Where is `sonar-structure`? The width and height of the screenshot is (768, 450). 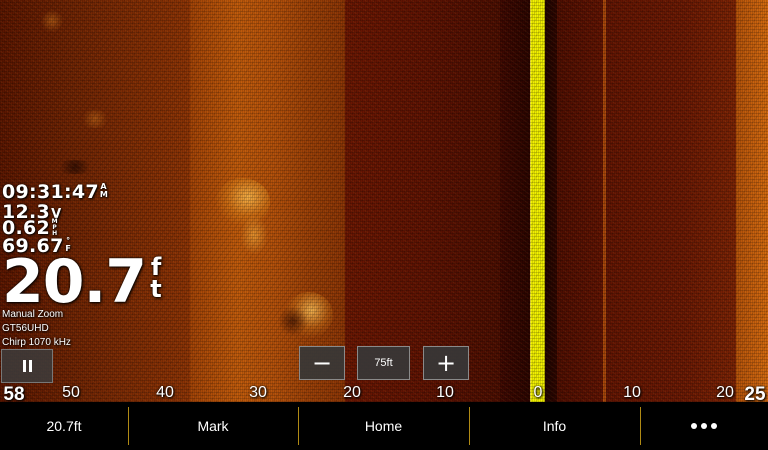 sonar-structure is located at coordinates (254, 235).